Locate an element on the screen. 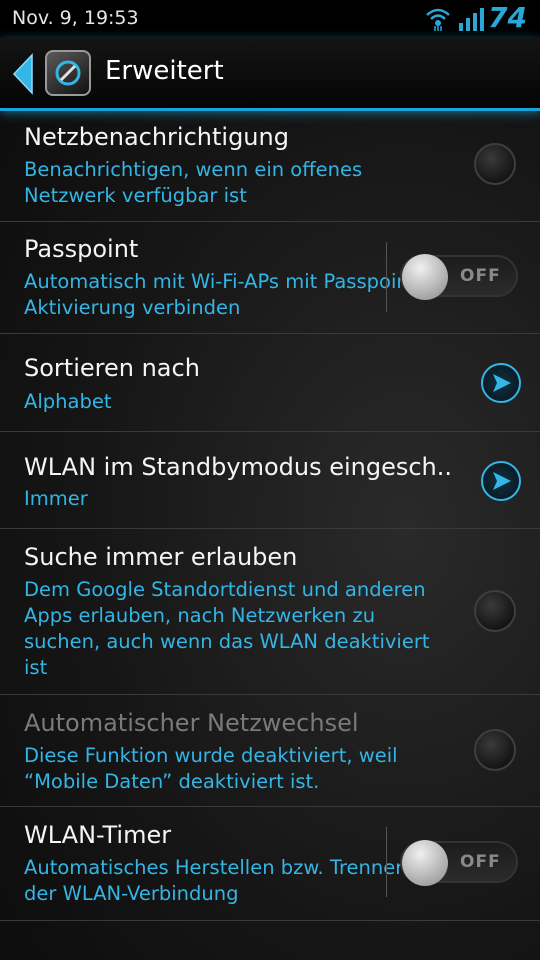 Image resolution: width=540 pixels, height=960 pixels. wifi-settings-app-icon is located at coordinates (68, 73).